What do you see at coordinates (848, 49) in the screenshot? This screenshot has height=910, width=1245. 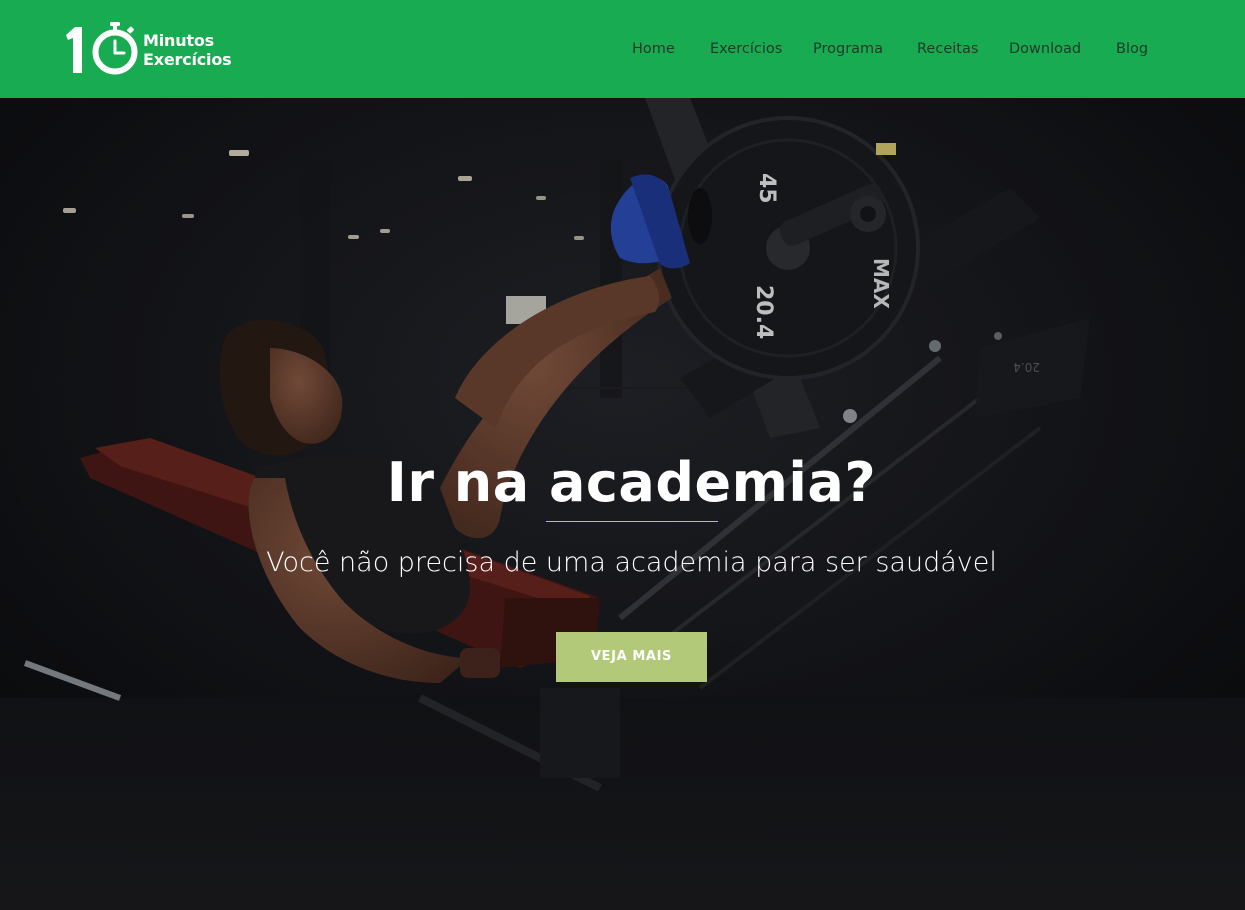 I see `nav-programa-link: Programa` at bounding box center [848, 49].